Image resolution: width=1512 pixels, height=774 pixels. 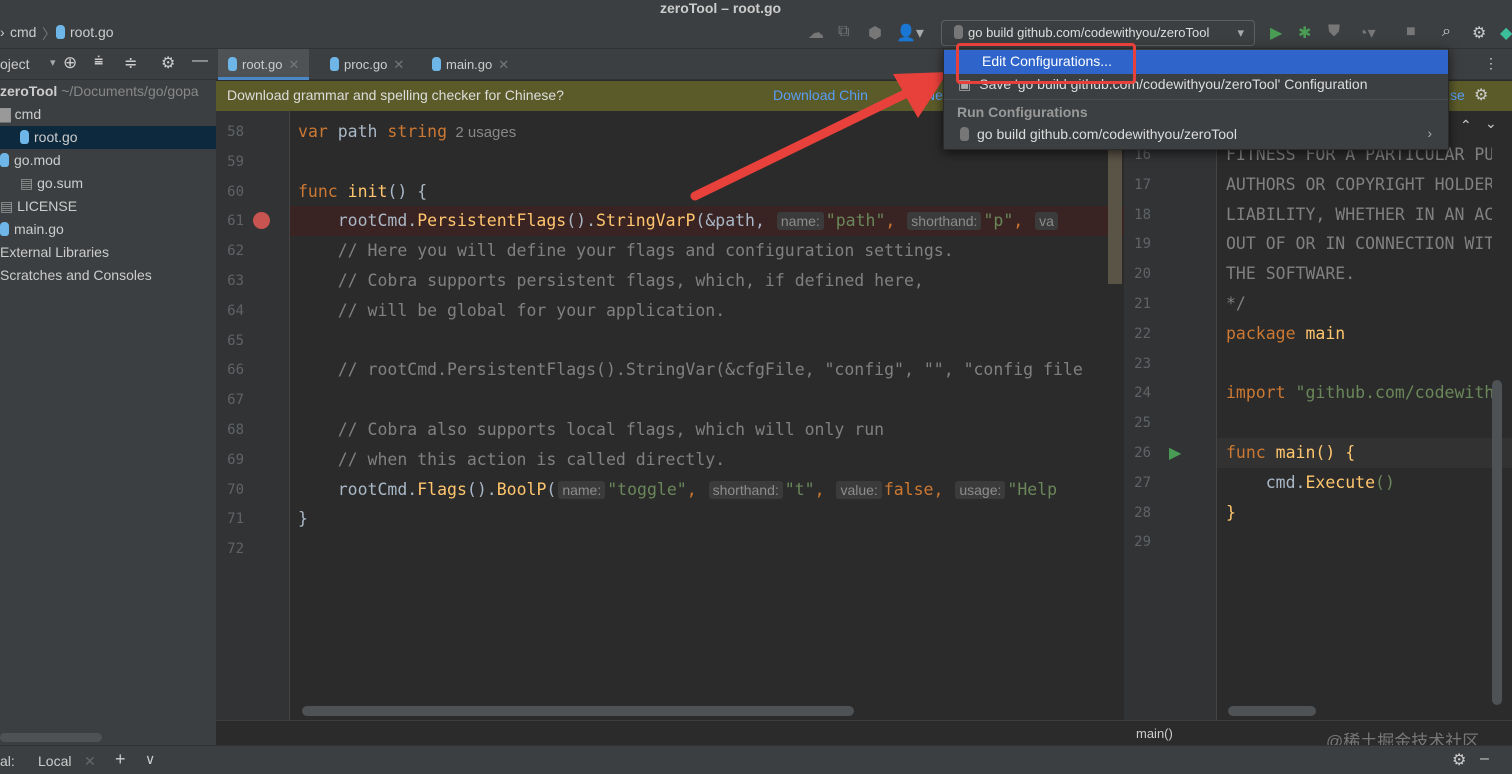 I want to click on vertical-scrollbar-right, so click(x=1497, y=542).